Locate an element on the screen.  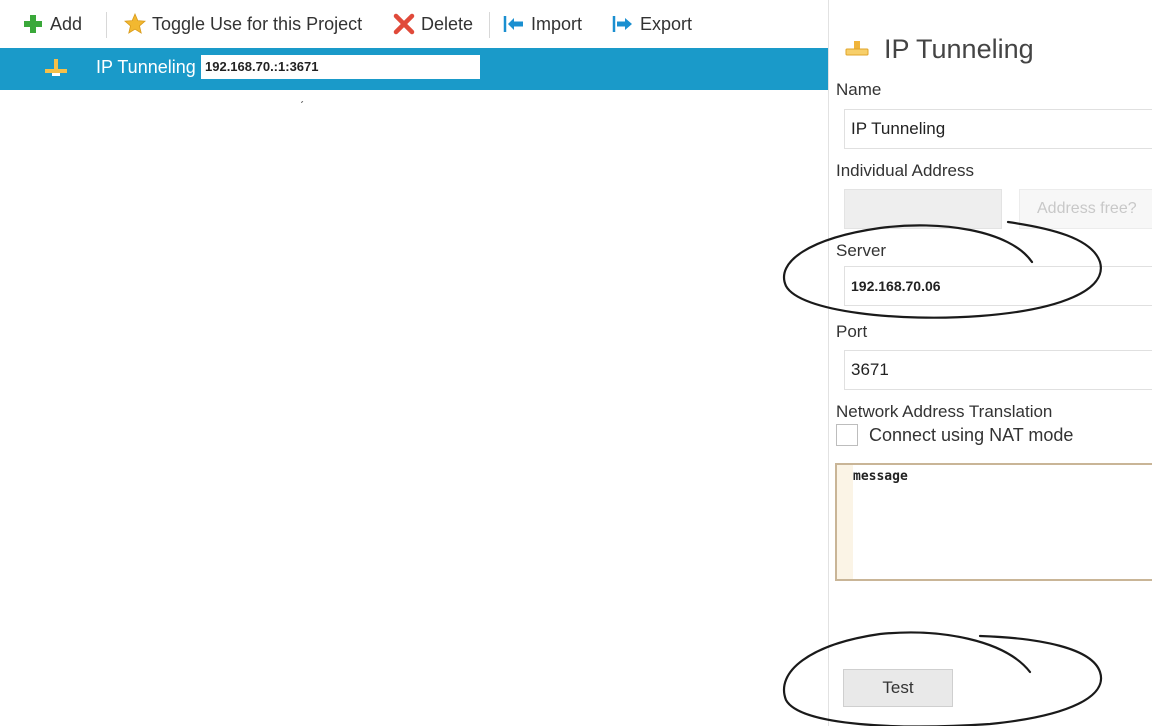
connection-list-item-selected: IP Tunneling 192.168.70.:1:3671 is located at coordinates (414, 69).